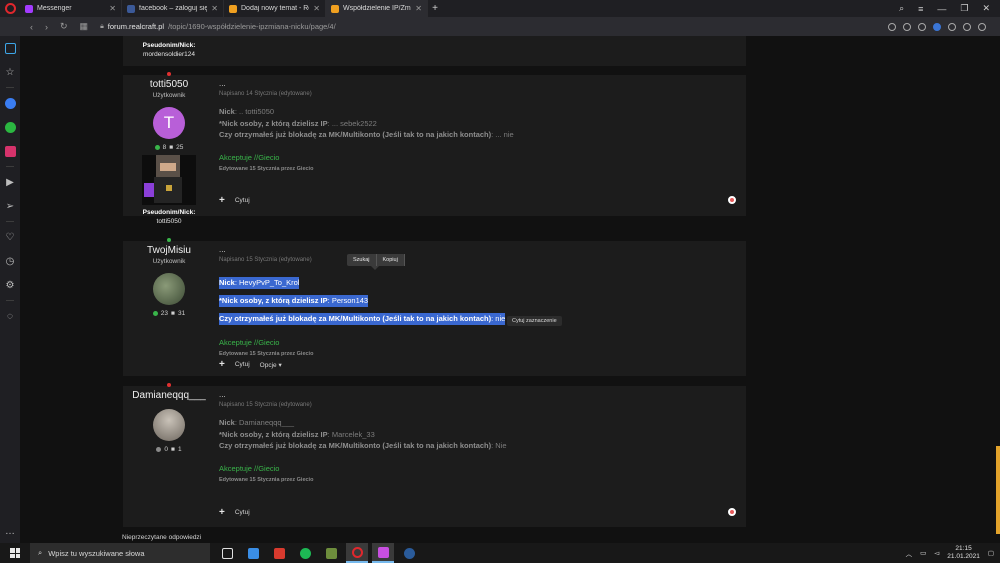 This screenshot has height=563, width=1000. Describe the element at coordinates (169, 123) in the screenshot. I see `avatar: T` at that location.